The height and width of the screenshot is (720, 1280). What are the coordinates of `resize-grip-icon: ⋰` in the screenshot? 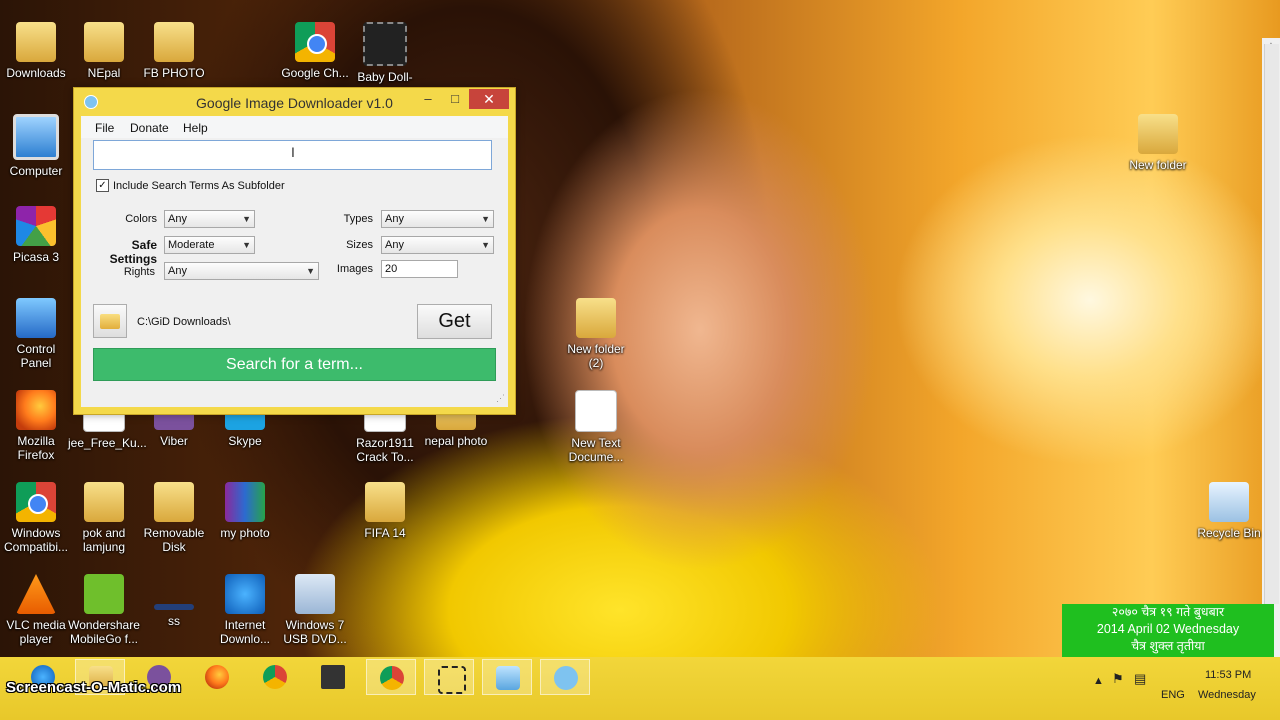 It's located at (500, 398).